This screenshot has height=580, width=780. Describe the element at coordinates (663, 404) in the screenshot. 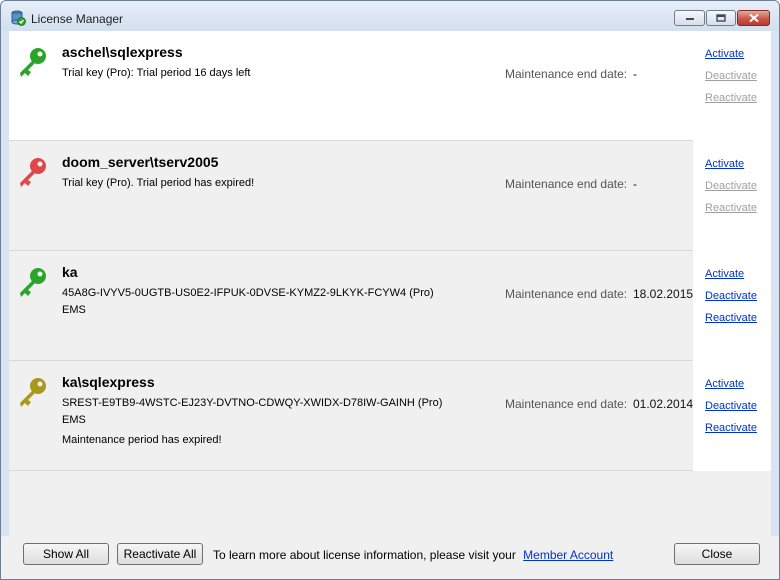

I see `maintenance-value: 01.02.2014` at that location.